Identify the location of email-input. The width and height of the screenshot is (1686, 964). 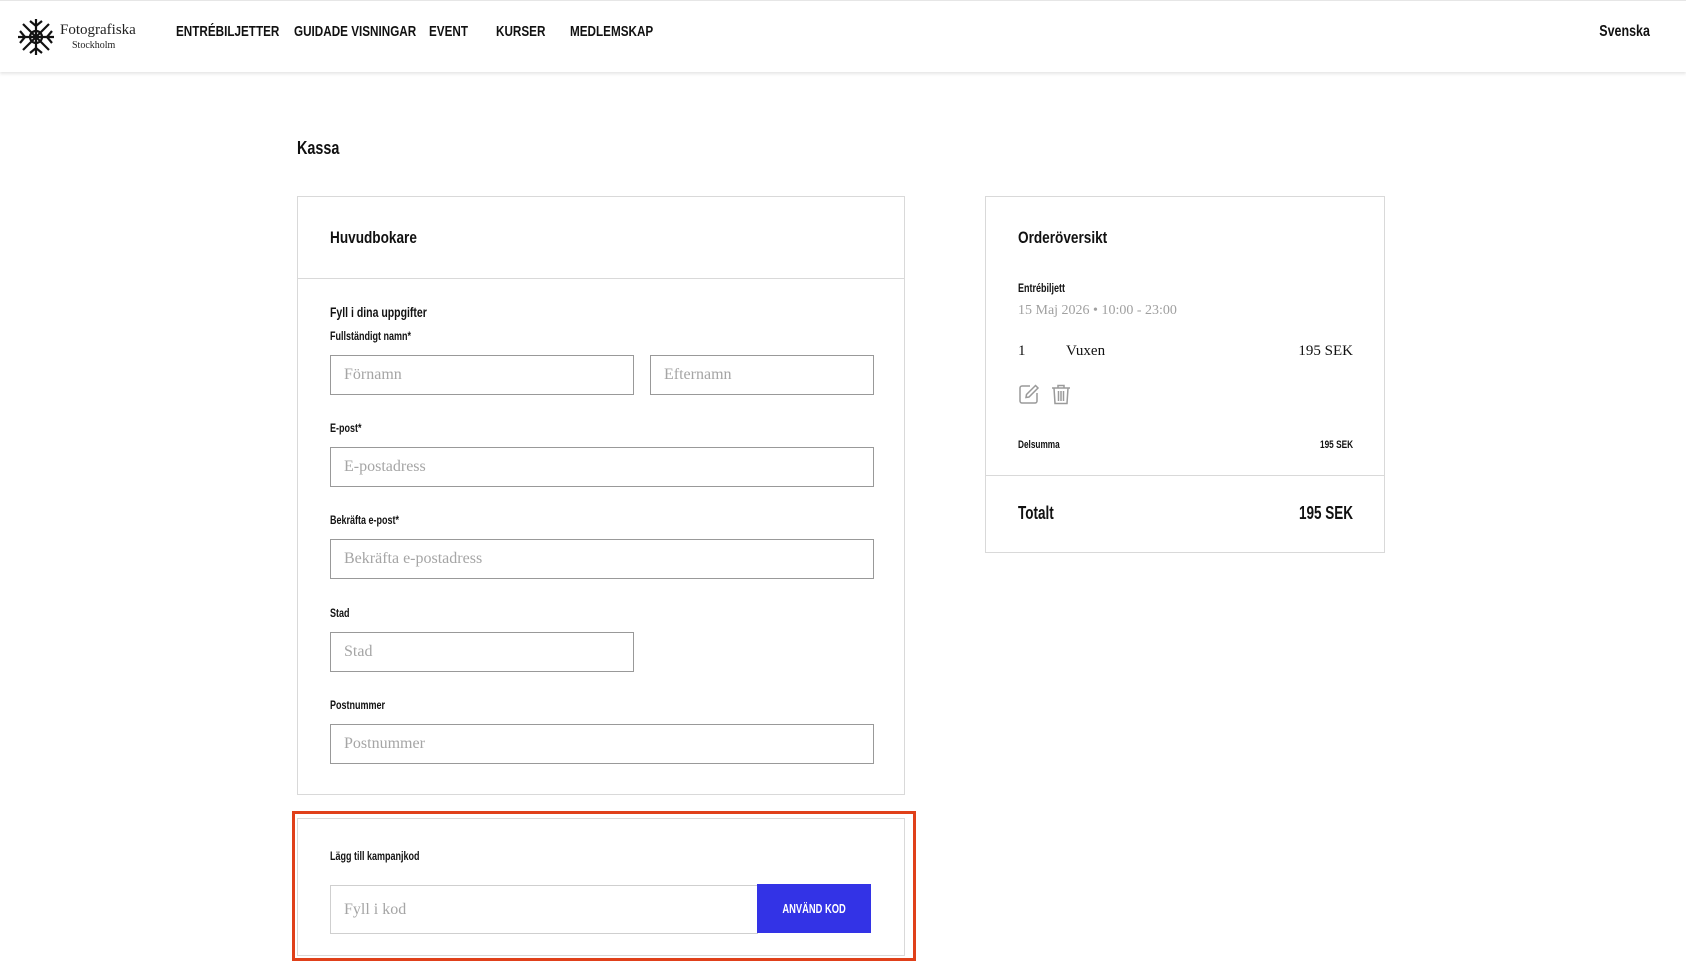
(602, 467).